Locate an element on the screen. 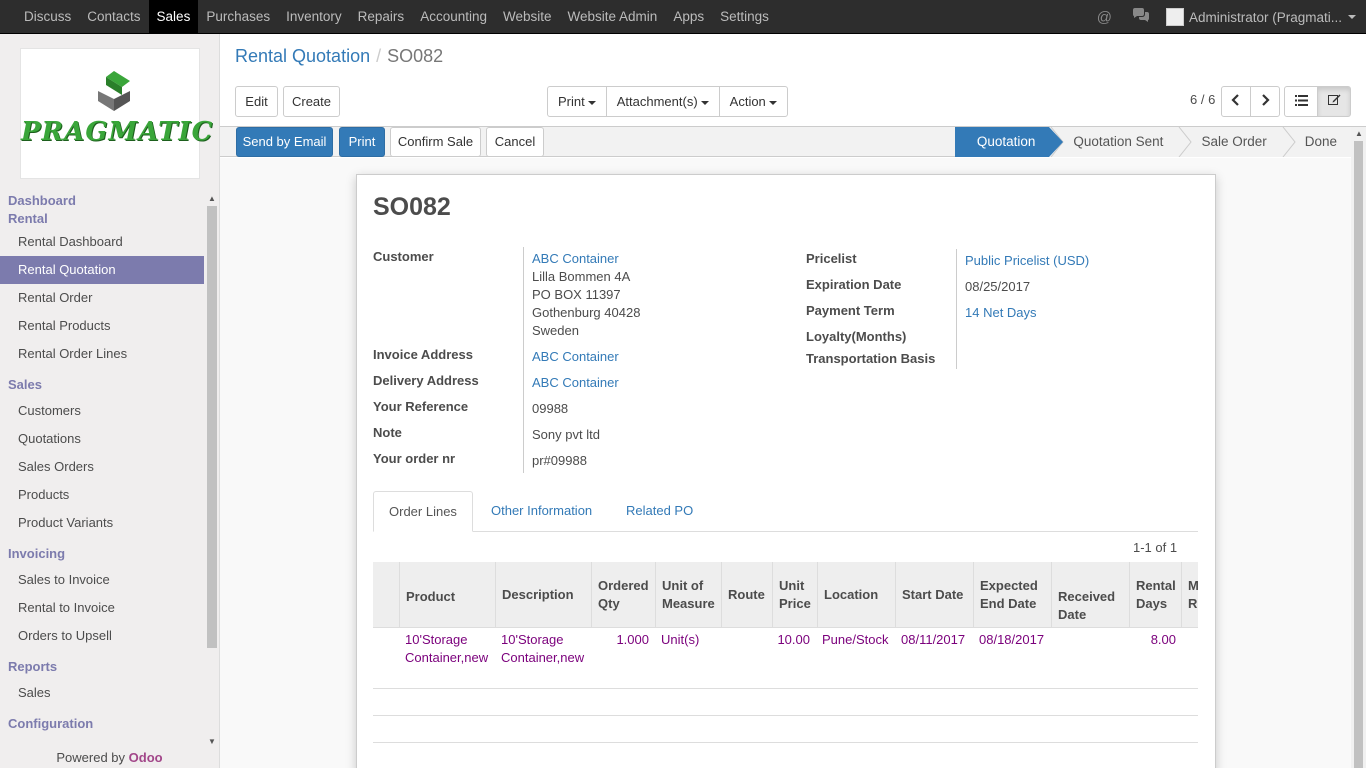 The width and height of the screenshot is (1366, 768). menu-accounting: Accounting is located at coordinates (453, 17).